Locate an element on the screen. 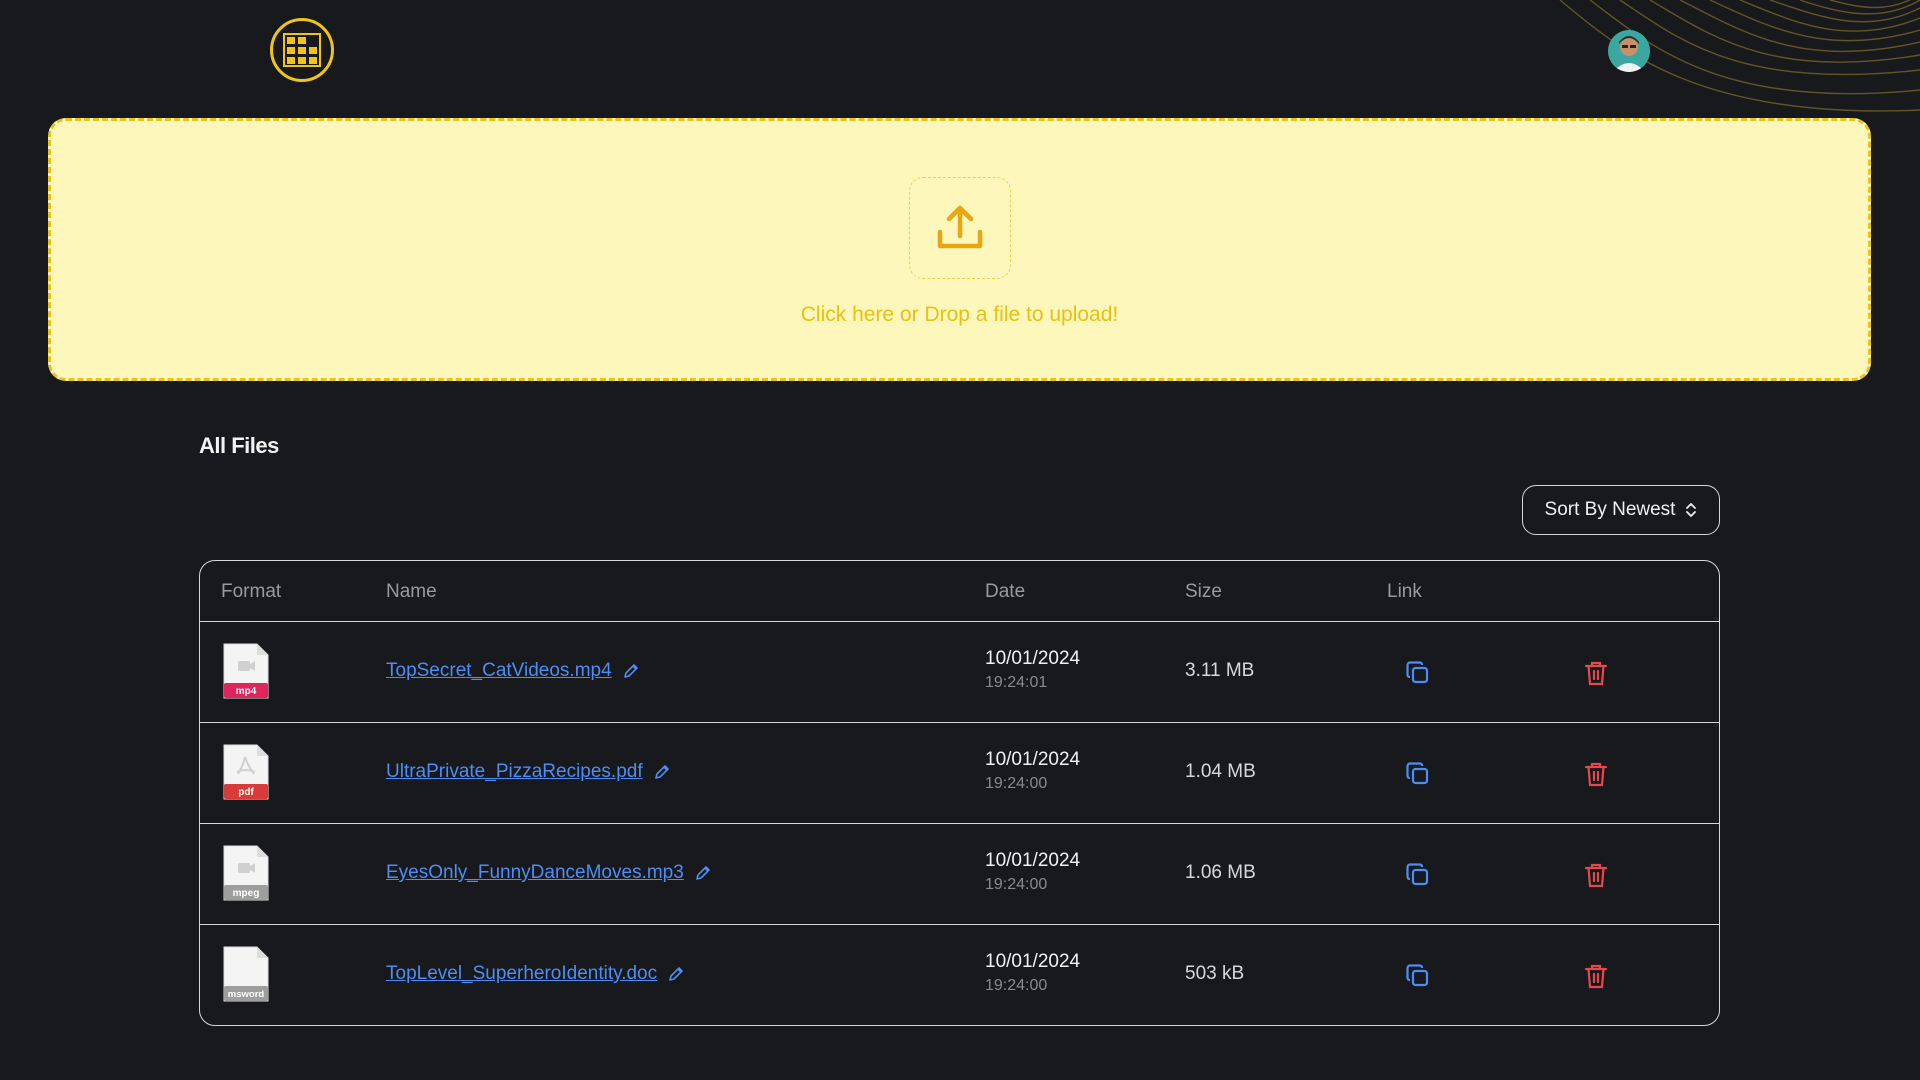 Image resolution: width=1920 pixels, height=1080 pixels. column-header-date: Date is located at coordinates (1005, 591).